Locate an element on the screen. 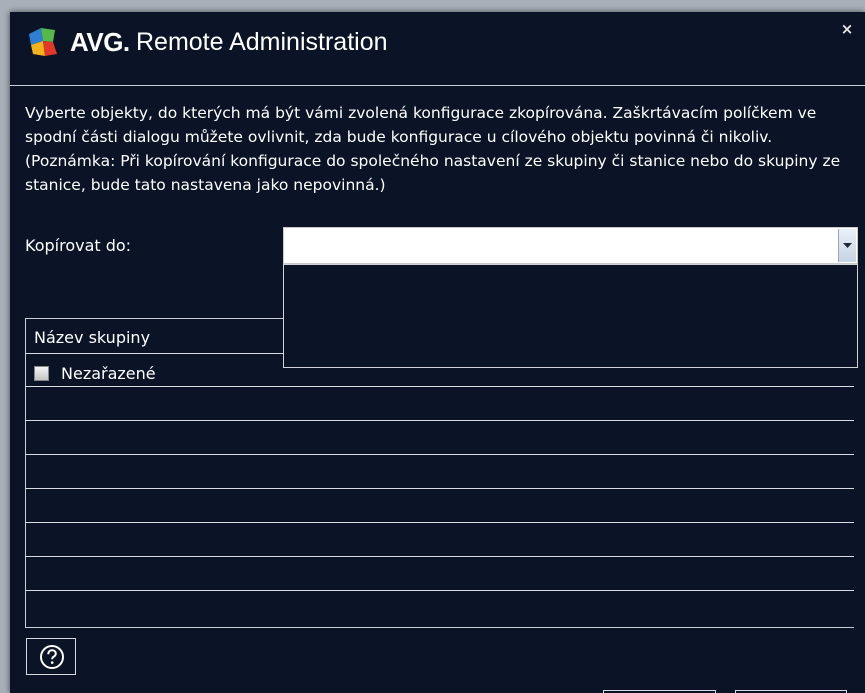 The image size is (865, 693). help-icon is located at coordinates (52, 657).